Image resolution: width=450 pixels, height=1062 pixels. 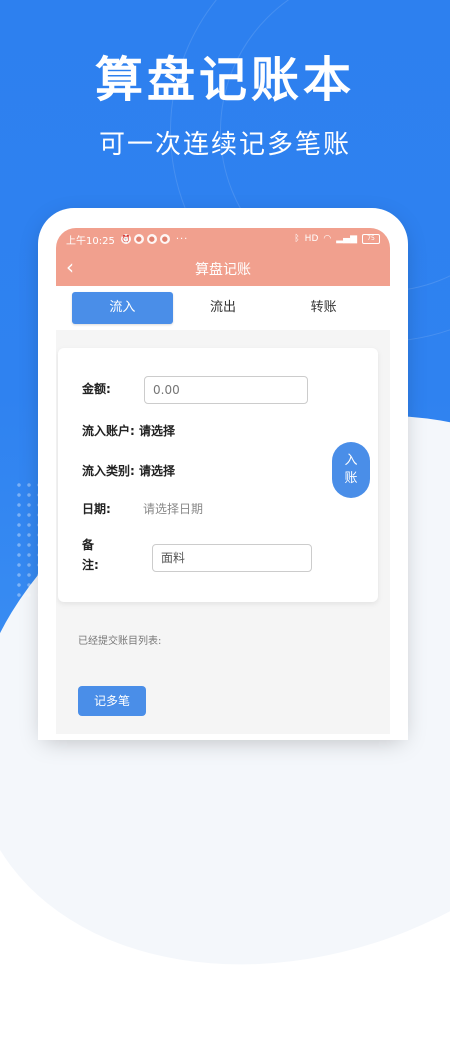 I want to click on submit-entry-button: 入 账, so click(x=351, y=470).